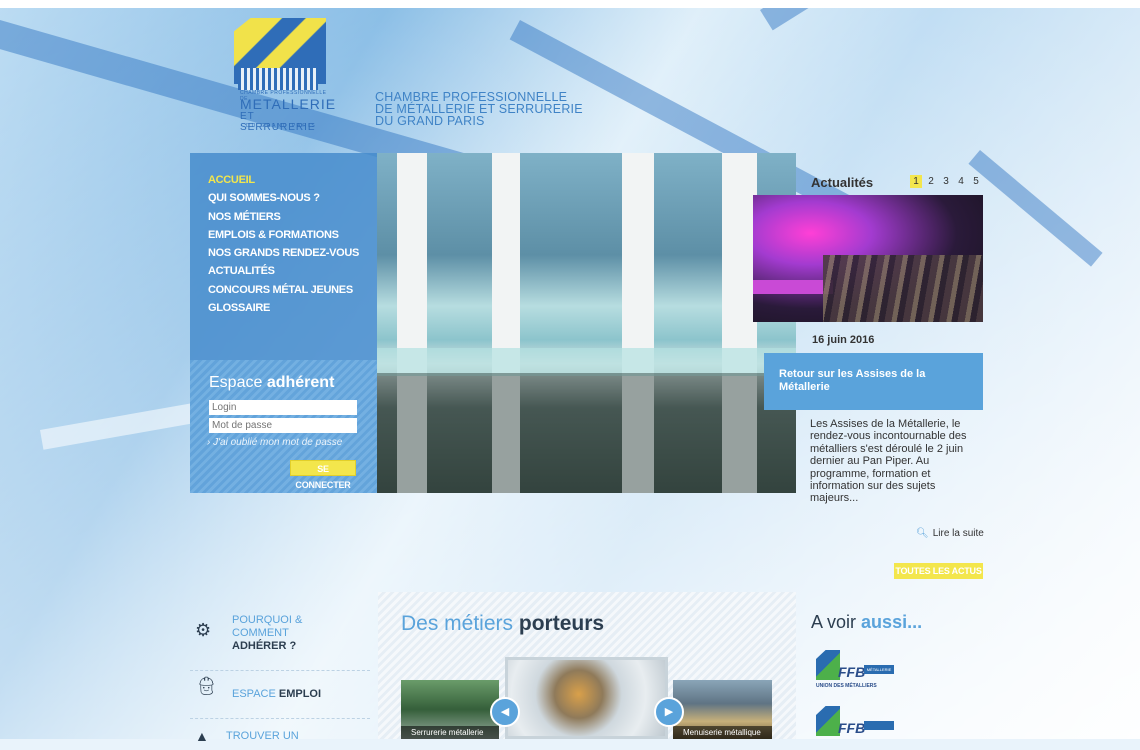 The width and height of the screenshot is (1140, 750). I want to click on ffb-tag, so click(879, 725).